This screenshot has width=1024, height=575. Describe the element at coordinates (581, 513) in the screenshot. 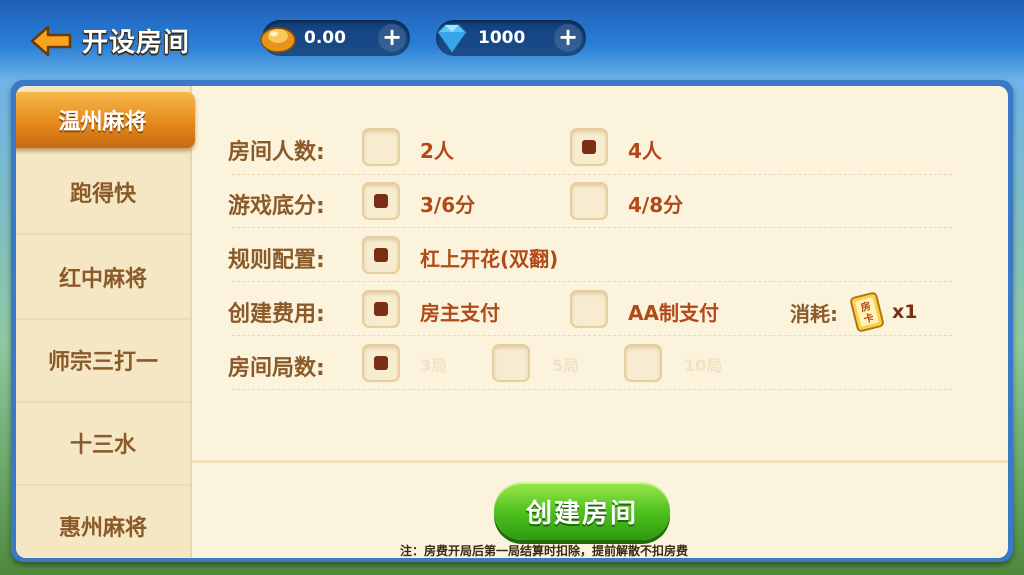

I see `create-room-label: 创建房间` at that location.